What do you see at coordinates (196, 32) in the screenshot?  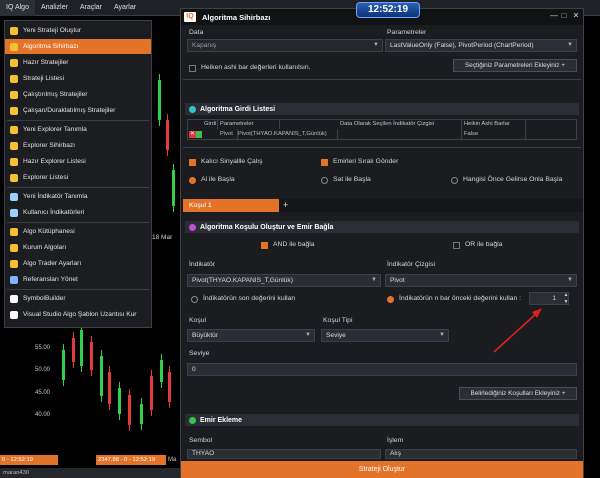 I see `data-label: Data` at bounding box center [196, 32].